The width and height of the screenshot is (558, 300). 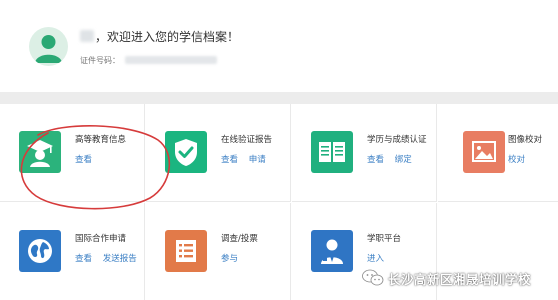 What do you see at coordinates (87, 36) in the screenshot?
I see `name-redacted` at bounding box center [87, 36].